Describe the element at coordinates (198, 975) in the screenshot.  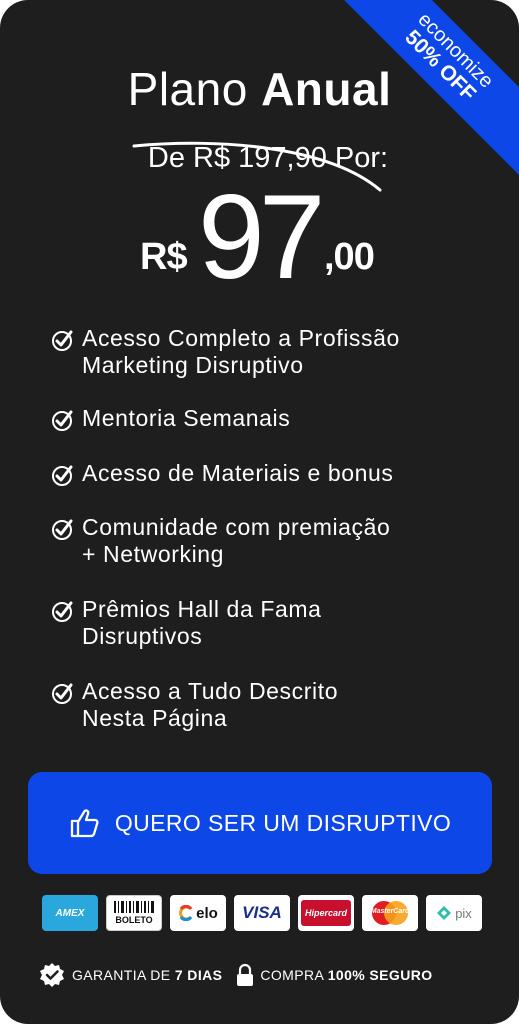
I see `warranty-days: 7 DIAS` at that location.